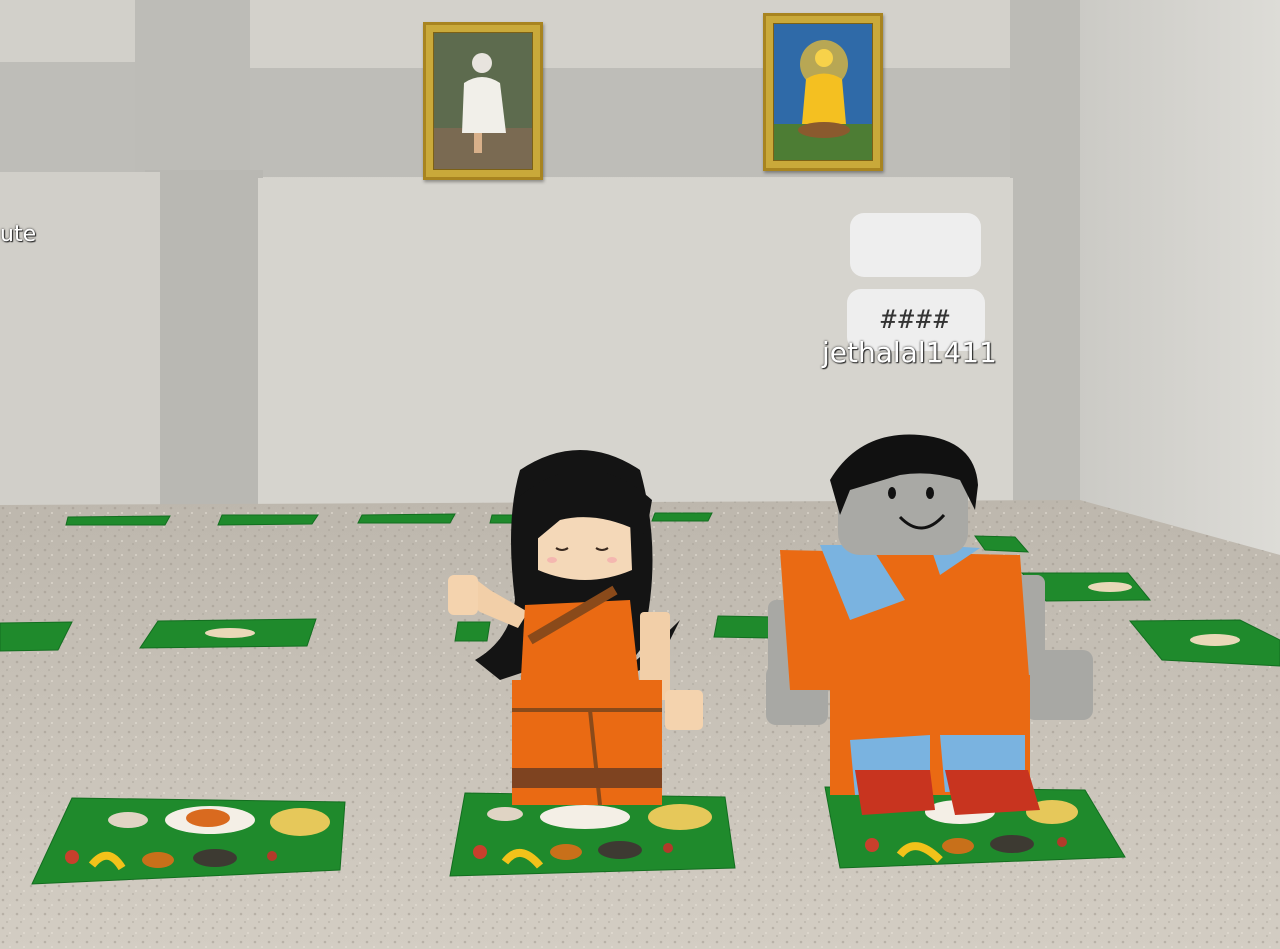 This screenshot has height=949, width=1280. Describe the element at coordinates (915, 245) in the screenshot. I see `chat-bubble-previous` at that location.